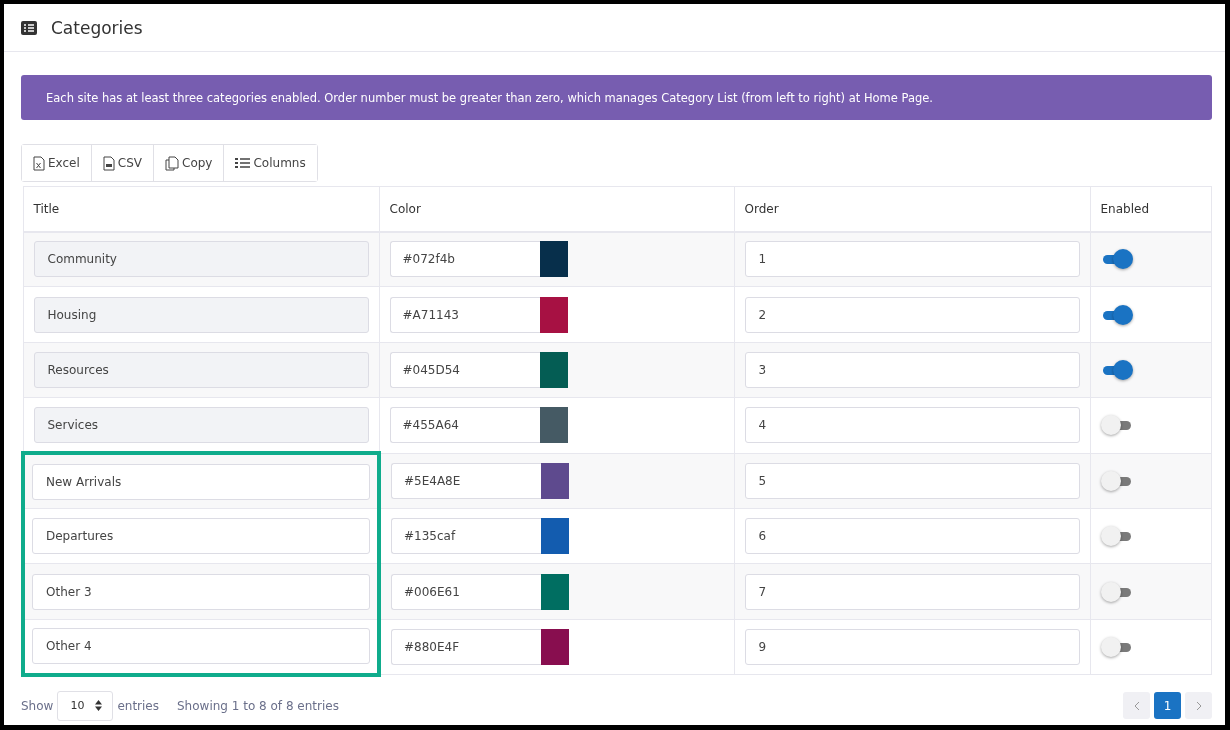 The width and height of the screenshot is (1230, 730). I want to click on column-header: Order, so click(912, 209).